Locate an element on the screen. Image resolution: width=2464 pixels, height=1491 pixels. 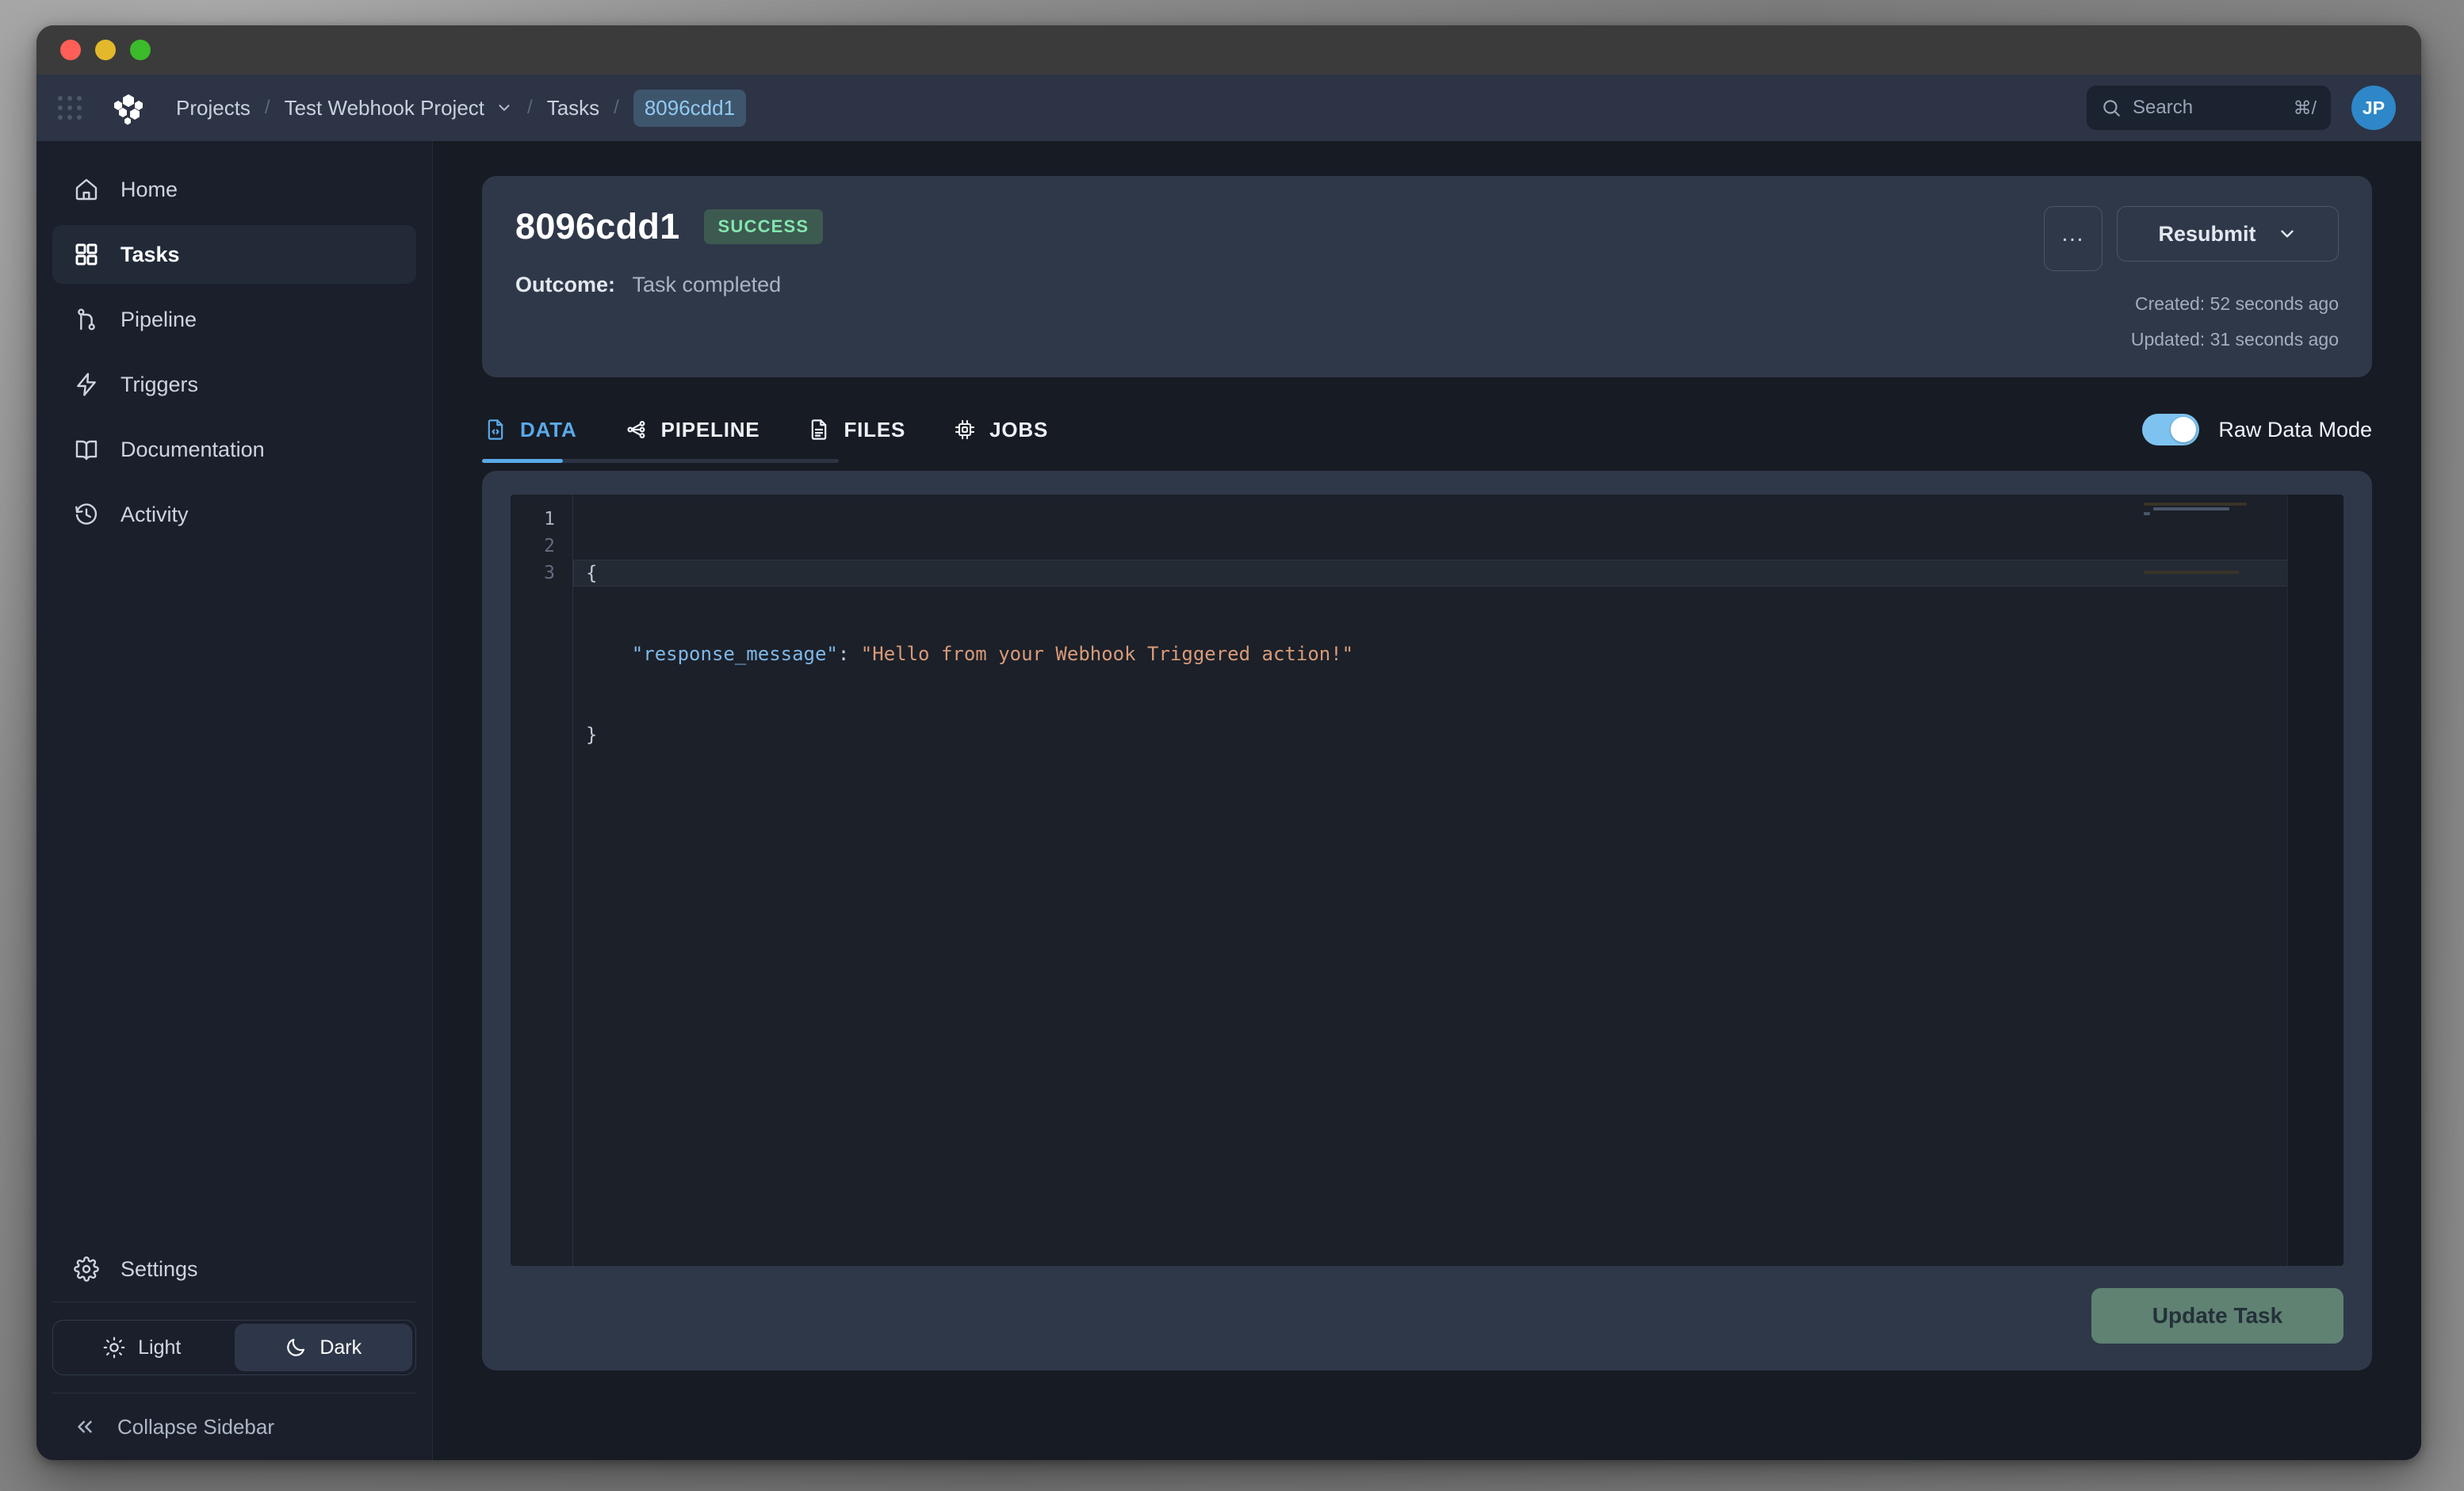
editor-footer: Update Task is located at coordinates (1427, 1305).